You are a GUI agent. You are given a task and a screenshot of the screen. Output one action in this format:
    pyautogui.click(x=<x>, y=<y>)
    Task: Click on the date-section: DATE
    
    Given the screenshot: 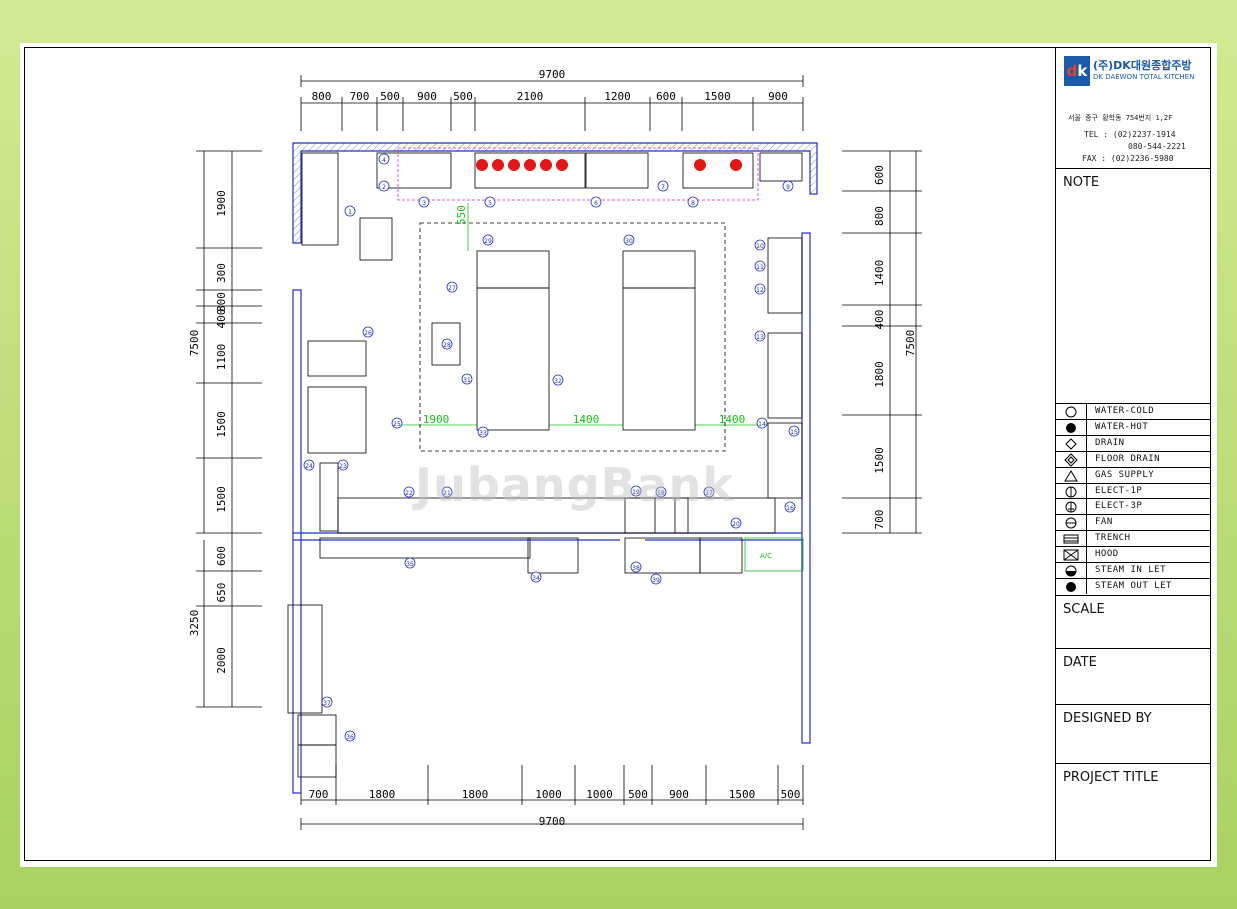 What is the action you would take?
    pyautogui.click(x=1133, y=676)
    